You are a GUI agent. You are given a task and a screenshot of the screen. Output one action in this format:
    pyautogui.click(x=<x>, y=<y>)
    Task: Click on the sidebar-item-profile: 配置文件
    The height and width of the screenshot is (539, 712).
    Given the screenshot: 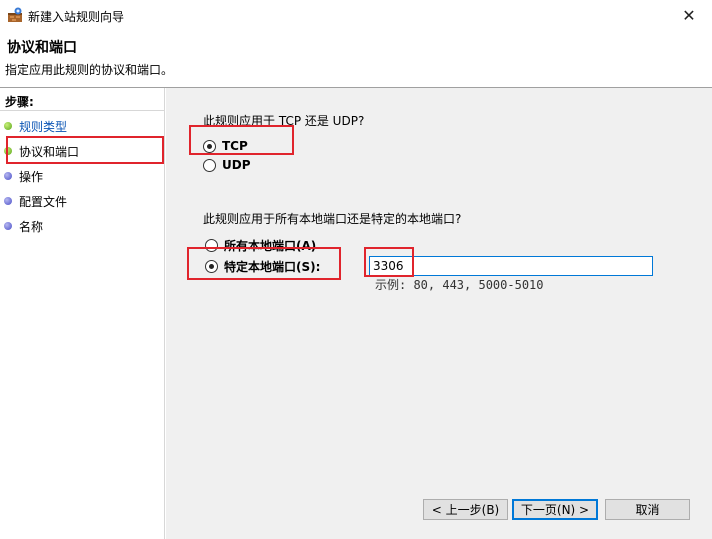 What is the action you would take?
    pyautogui.click(x=35, y=201)
    